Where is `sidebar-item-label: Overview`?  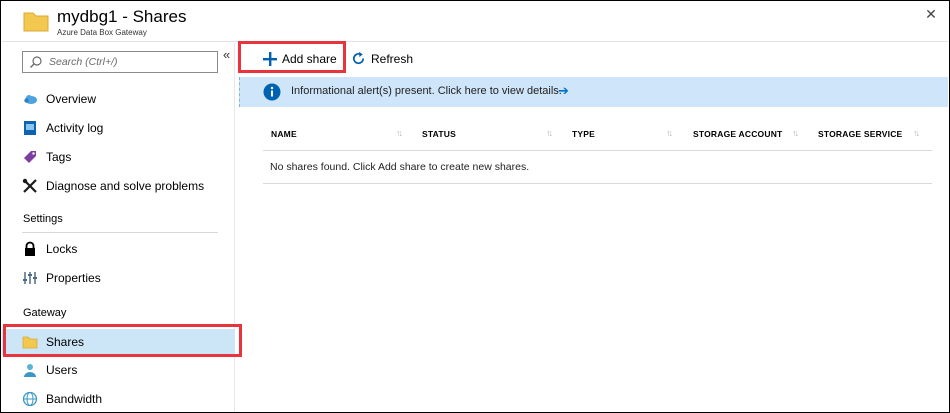
sidebar-item-label: Overview is located at coordinates (71, 99).